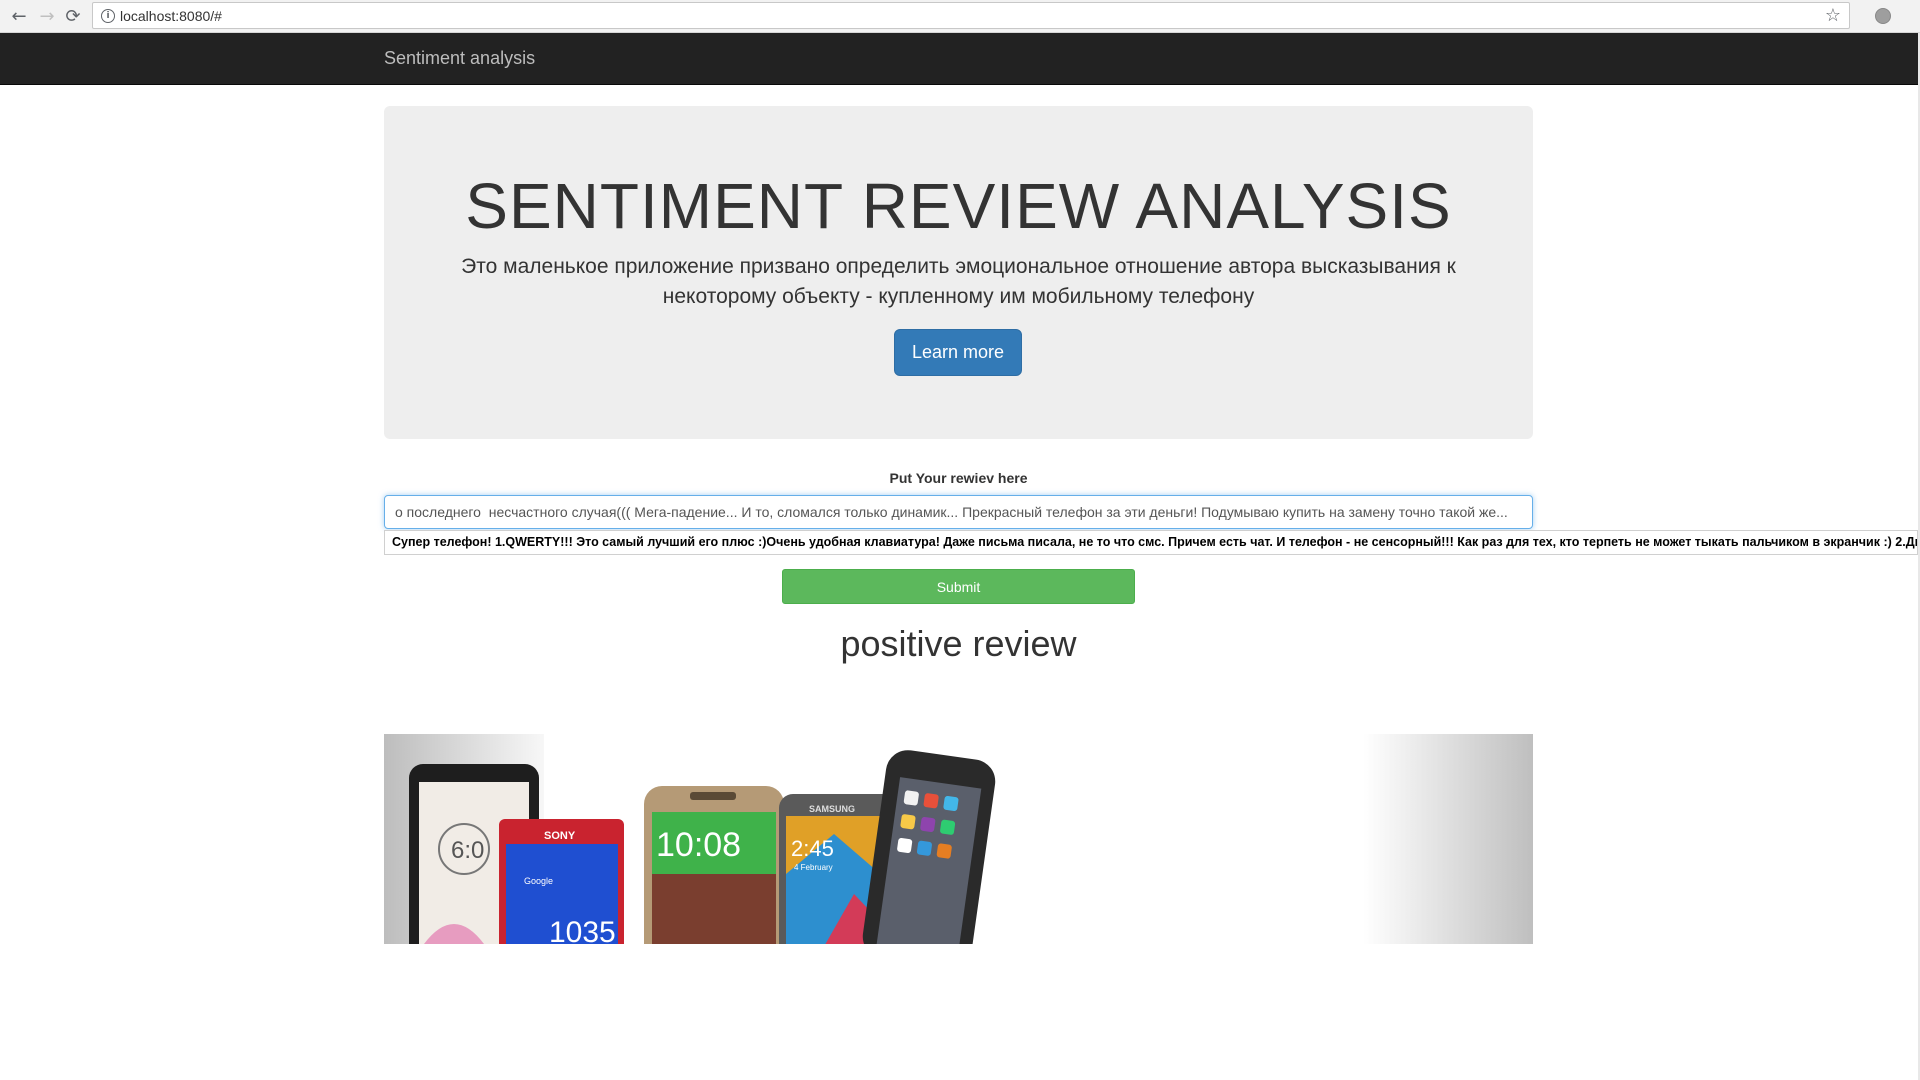 This screenshot has width=1920, height=1080. Describe the element at coordinates (958, 206) in the screenshot. I see `page-title: SENTIMENT REVIEW ANALYSIS` at that location.